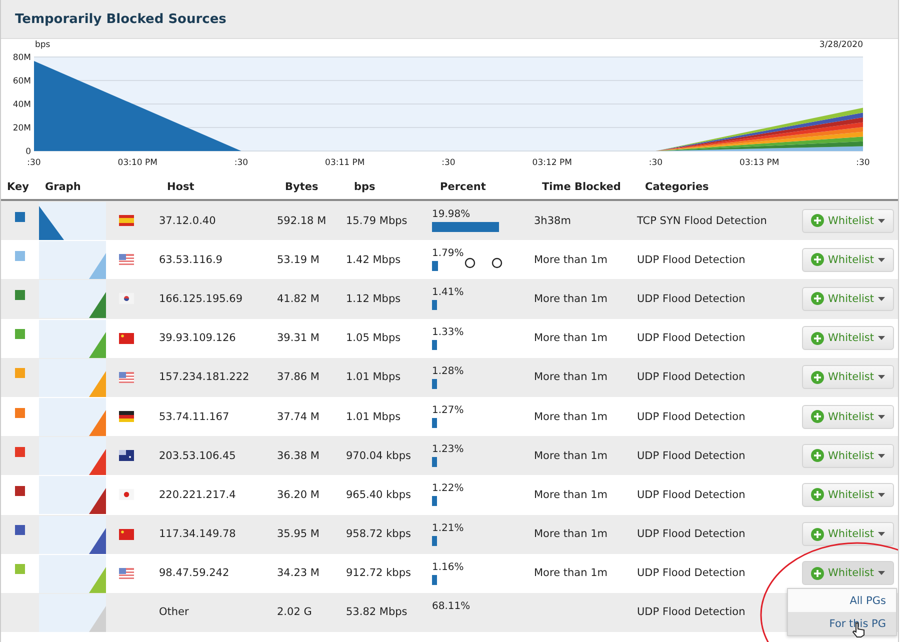 This screenshot has height=642, width=906. What do you see at coordinates (21, 81) in the screenshot?
I see `y-tick-label: 60M` at bounding box center [21, 81].